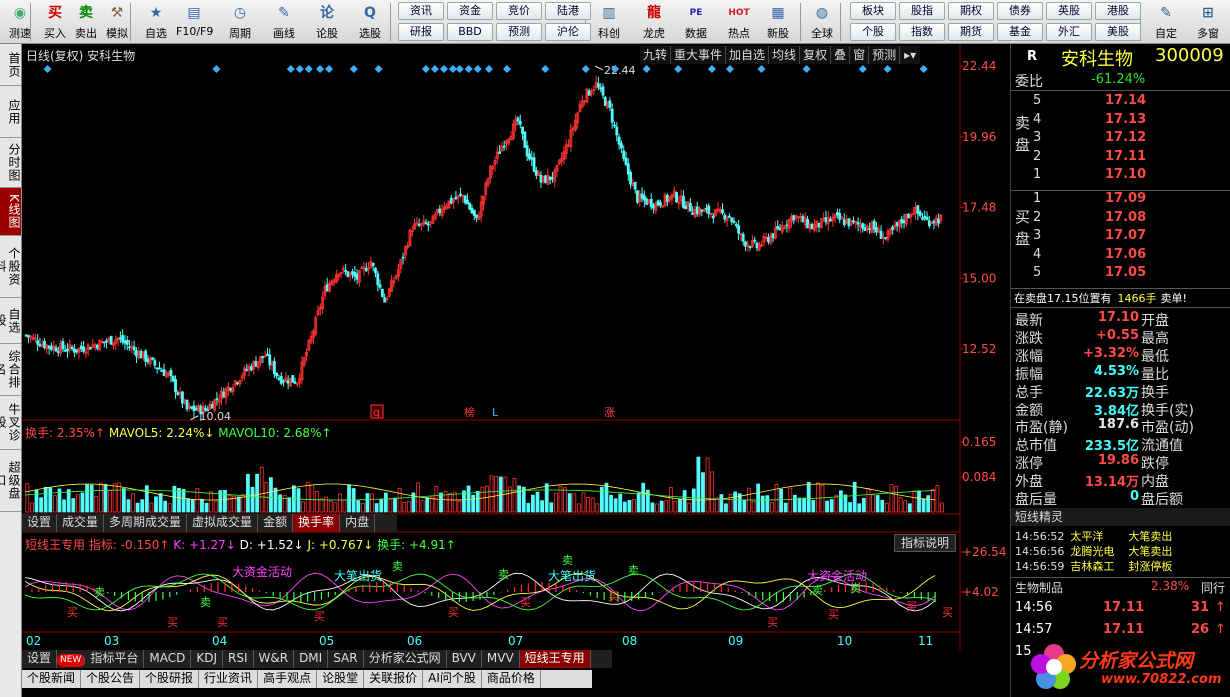 Image resolution: width=1230 pixels, height=697 pixels. What do you see at coordinates (922, 11) in the screenshot?
I see `pill-股指: 股指` at bounding box center [922, 11].